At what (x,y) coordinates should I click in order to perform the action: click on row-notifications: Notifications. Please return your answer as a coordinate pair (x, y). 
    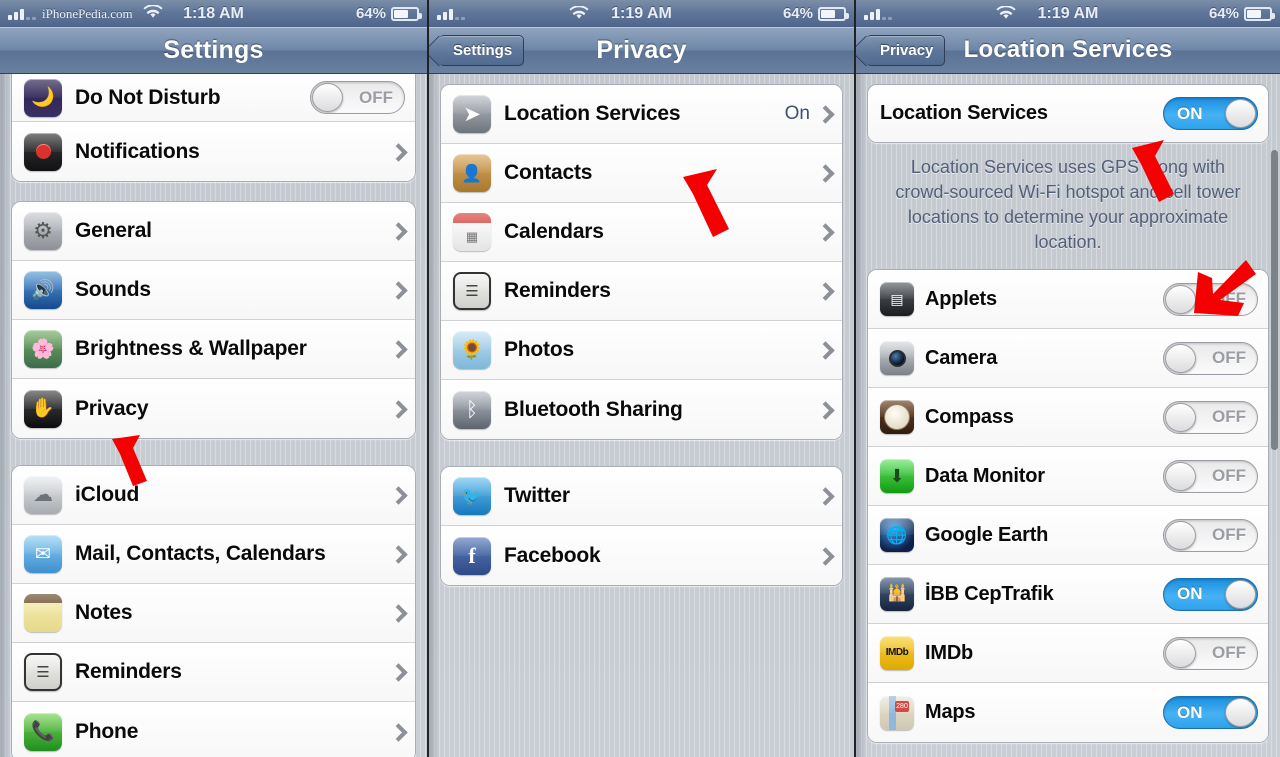
    Looking at the image, I should click on (213, 151).